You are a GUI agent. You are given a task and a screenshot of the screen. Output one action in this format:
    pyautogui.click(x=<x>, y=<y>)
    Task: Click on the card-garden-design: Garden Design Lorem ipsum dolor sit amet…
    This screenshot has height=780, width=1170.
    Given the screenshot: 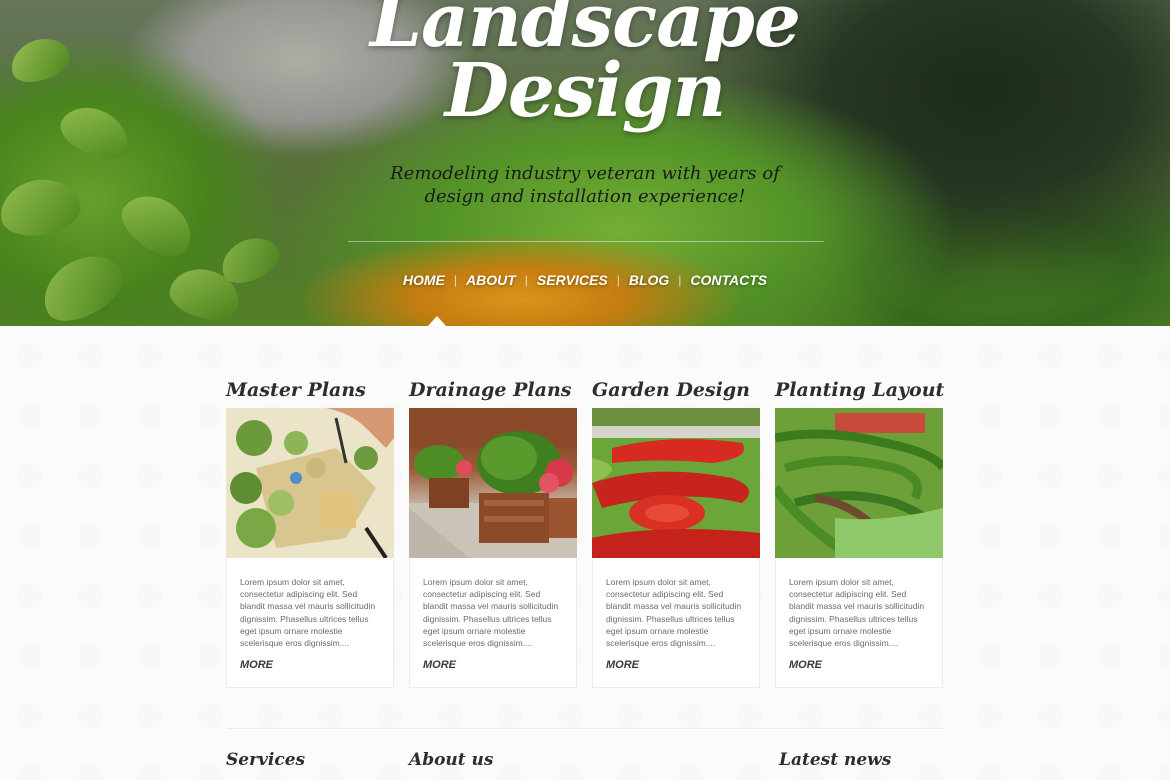 What is the action you would take?
    pyautogui.click(x=676, y=533)
    